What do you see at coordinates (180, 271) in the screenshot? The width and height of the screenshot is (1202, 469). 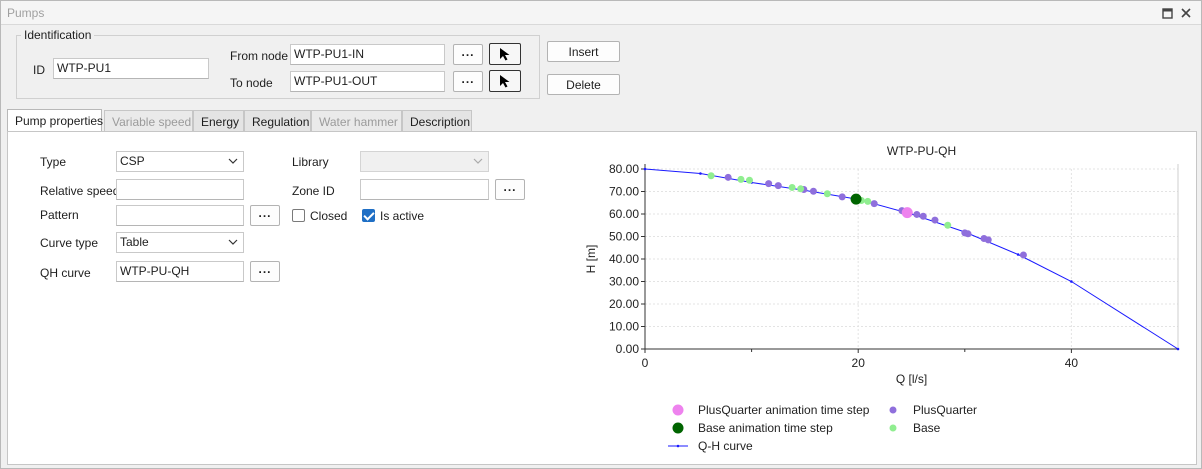 I see `qh-curve-input: WTP-PU-QH` at bounding box center [180, 271].